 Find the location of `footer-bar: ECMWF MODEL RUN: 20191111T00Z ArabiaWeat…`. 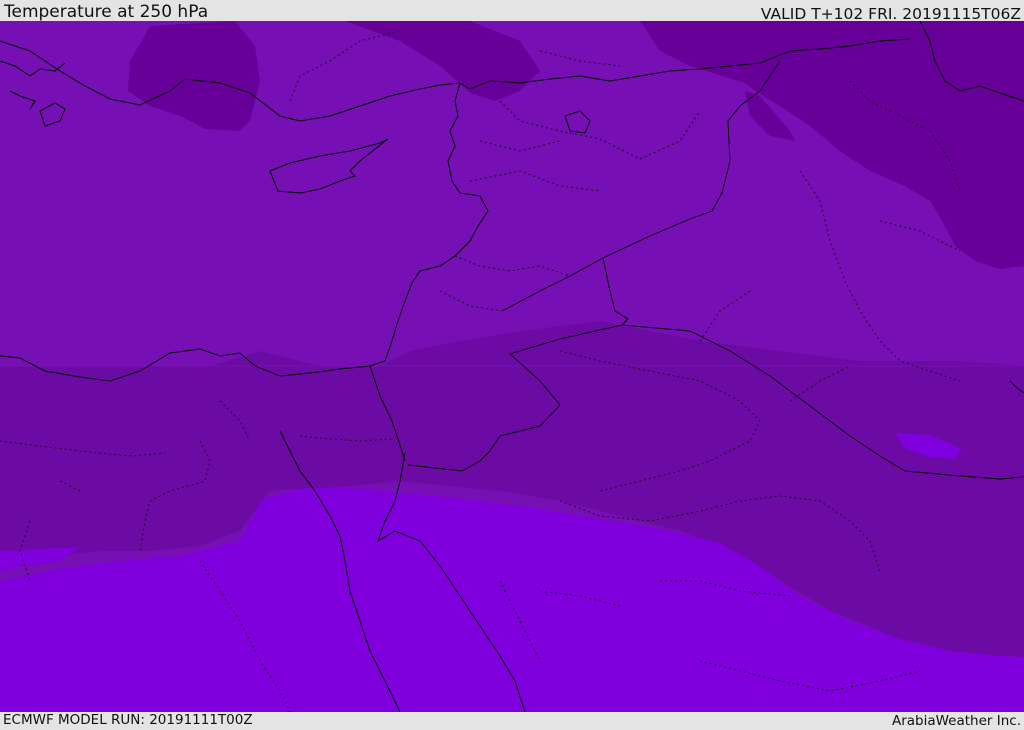

footer-bar: ECMWF MODEL RUN: 20191111T00Z ArabiaWeat… is located at coordinates (512, 720).